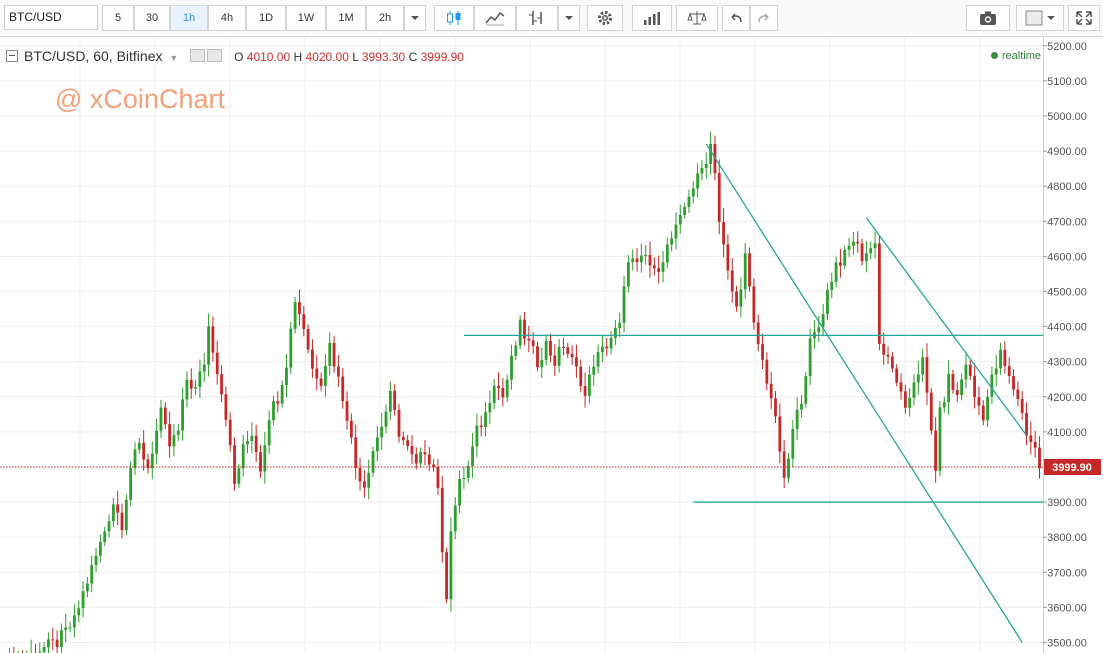  What do you see at coordinates (306, 18) in the screenshot?
I see `interval-1w-button: 1W` at bounding box center [306, 18].